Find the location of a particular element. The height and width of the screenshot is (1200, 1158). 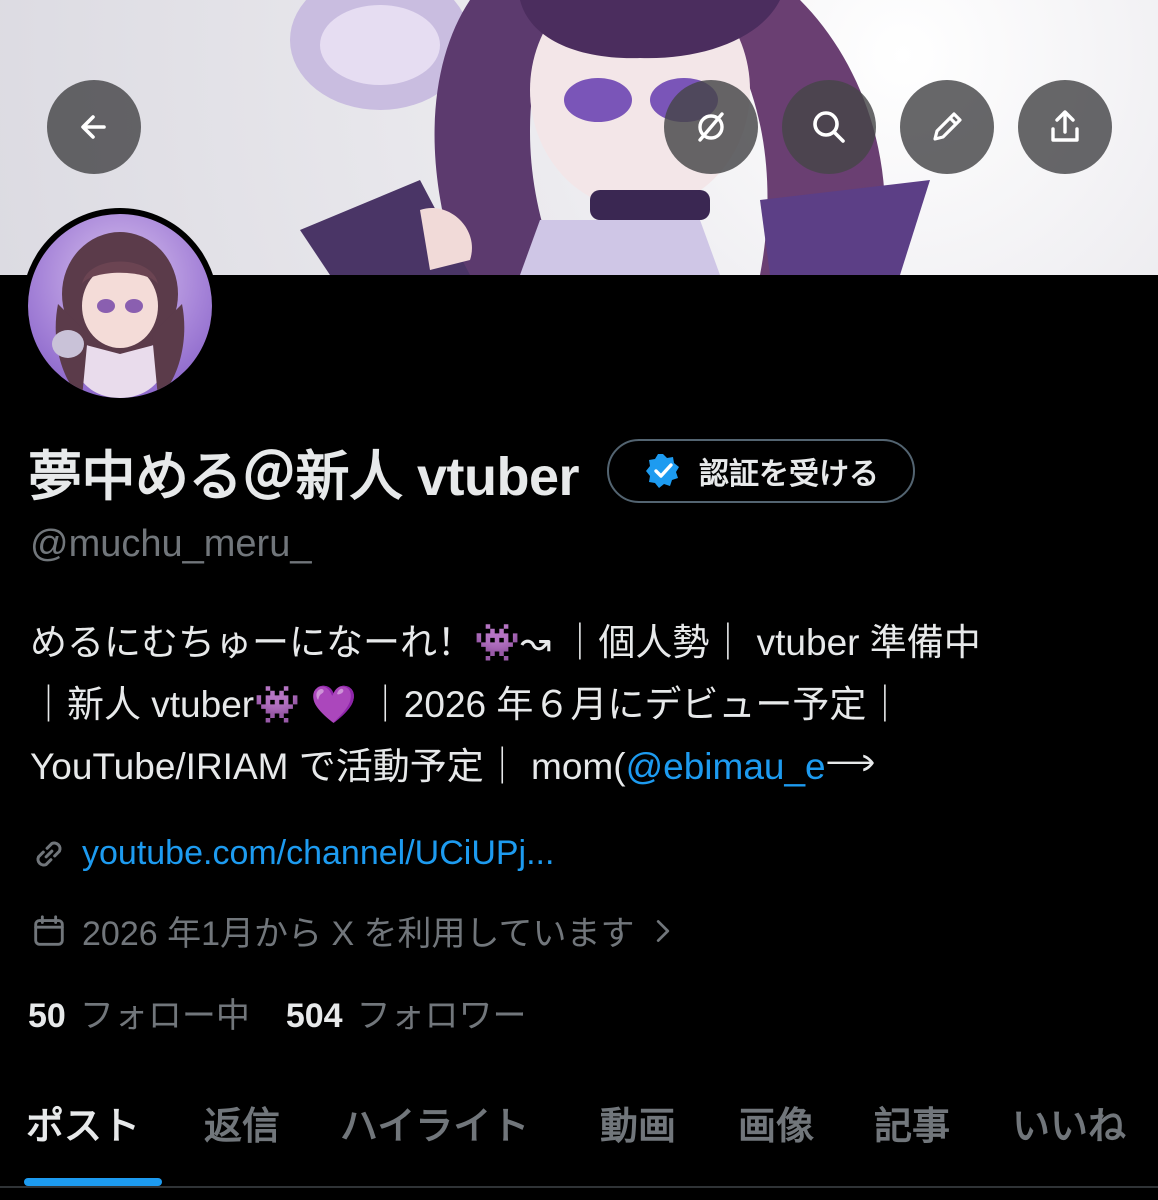

following-count: 50 is located at coordinates (47, 1016).